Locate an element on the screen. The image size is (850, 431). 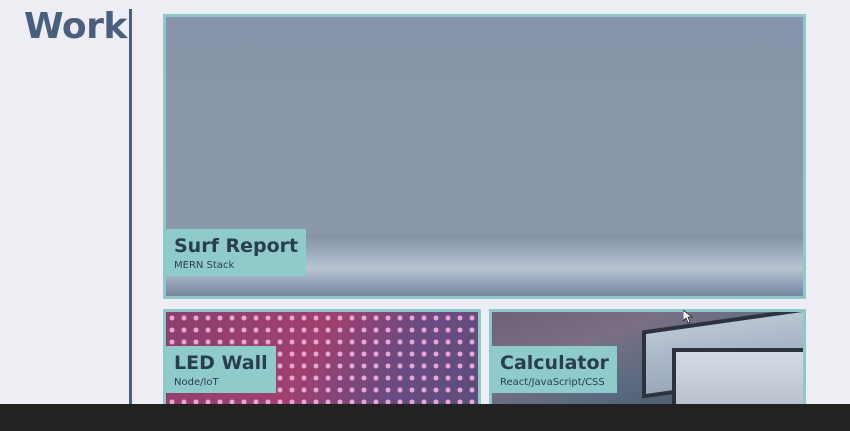
page-title: Work is located at coordinates (75, 26).